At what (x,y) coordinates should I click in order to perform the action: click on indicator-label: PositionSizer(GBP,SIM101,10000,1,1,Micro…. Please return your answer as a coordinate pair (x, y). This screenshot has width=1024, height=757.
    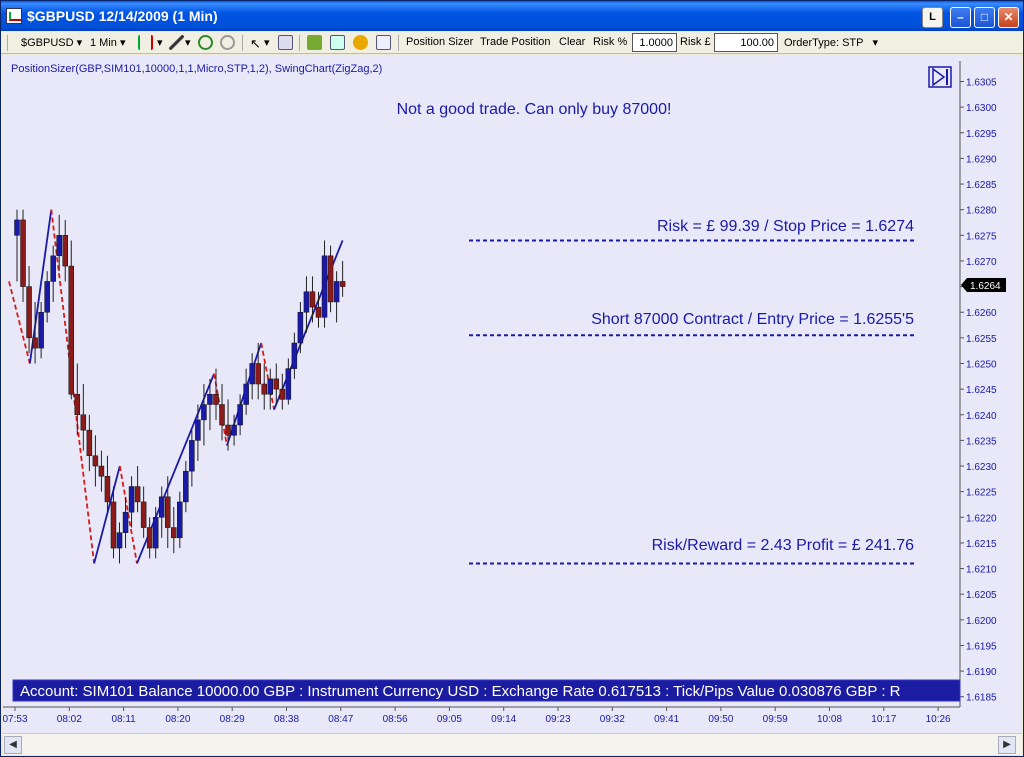
    Looking at the image, I should click on (196, 69).